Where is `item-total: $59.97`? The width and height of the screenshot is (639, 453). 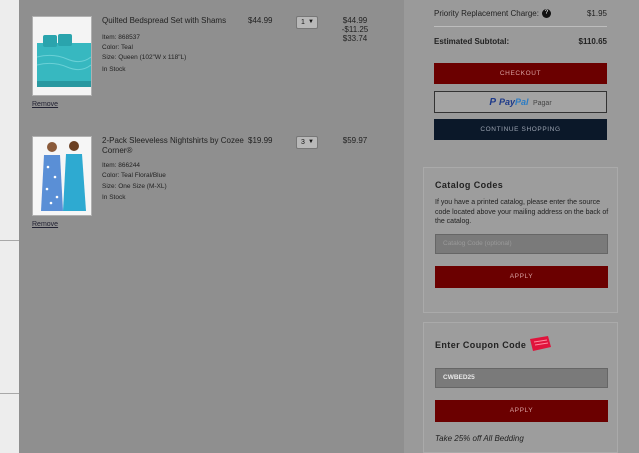
item-total: $59.97 is located at coordinates (355, 140).